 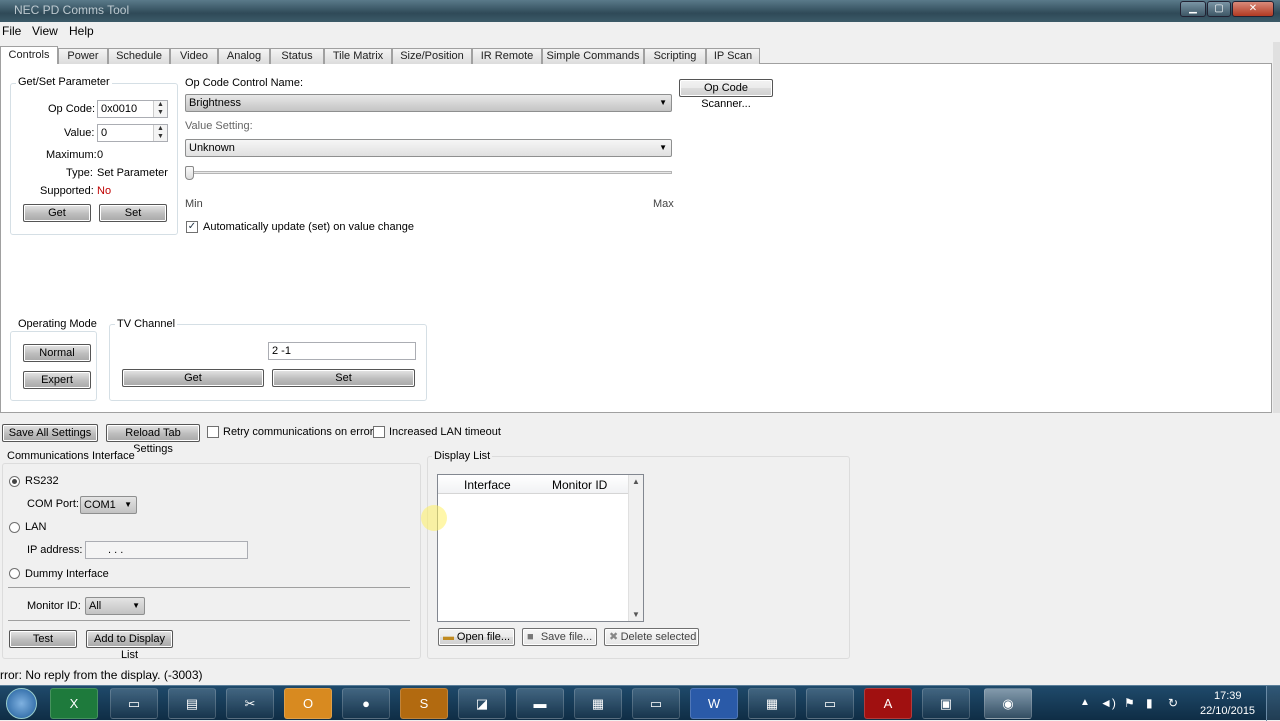 I want to click on com-port-label: COM Port:, so click(x=53, y=504).